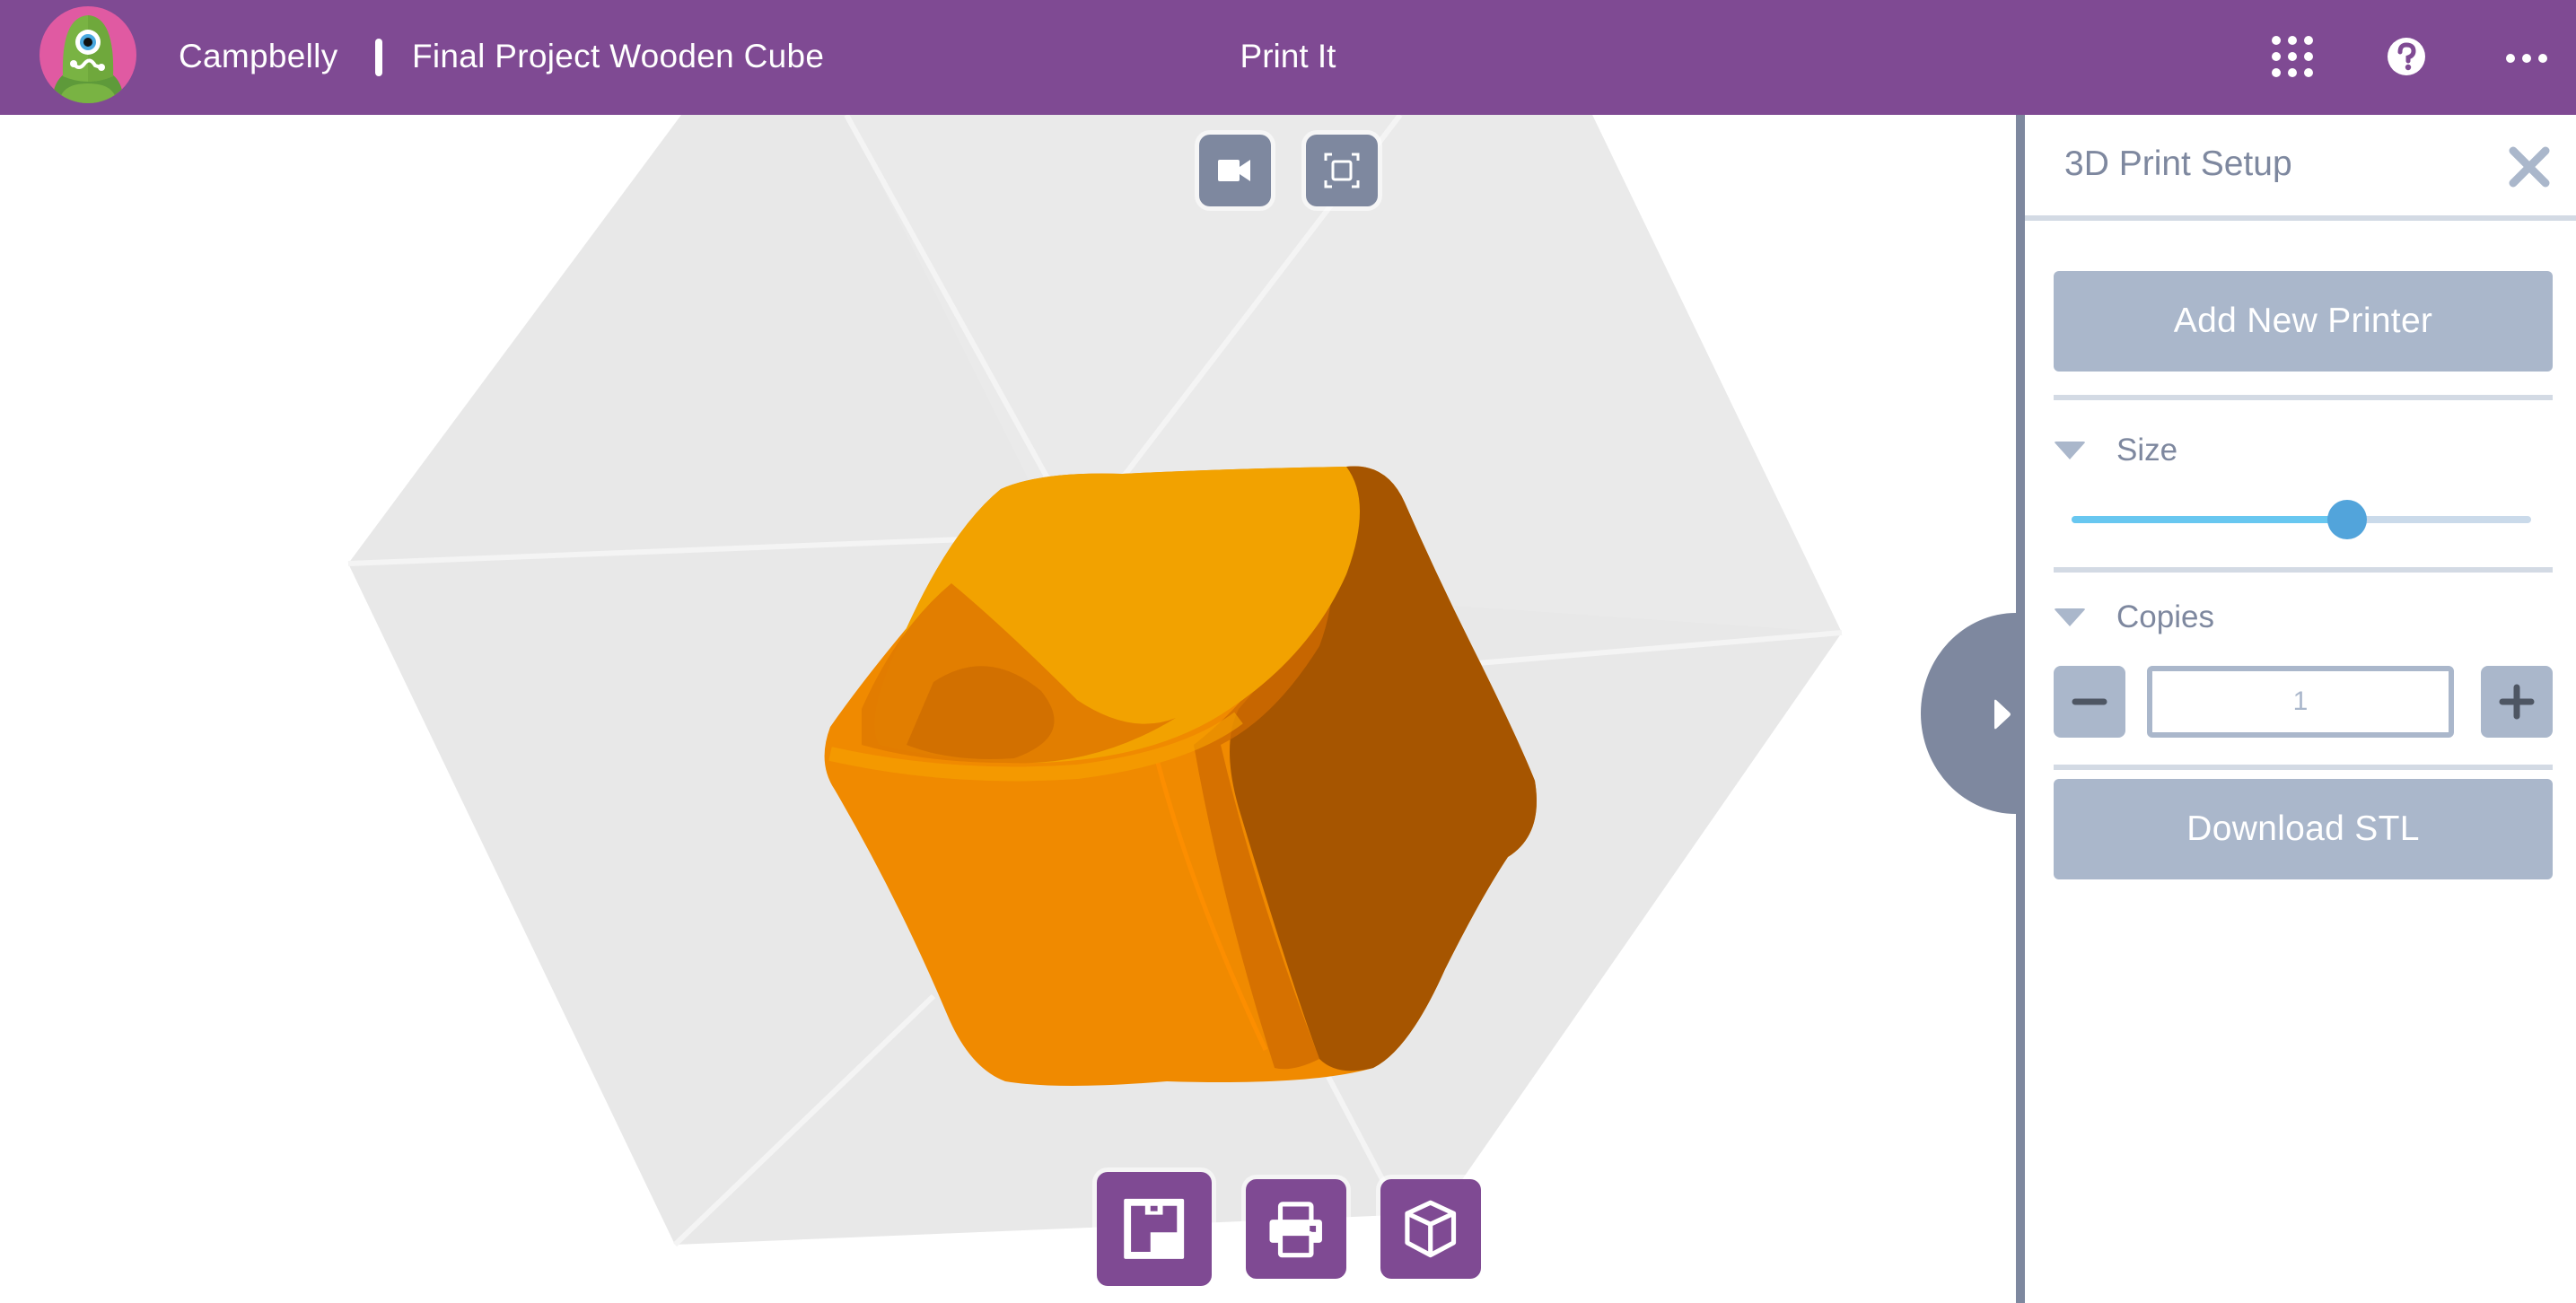  I want to click on minus-icon, so click(2089, 702).